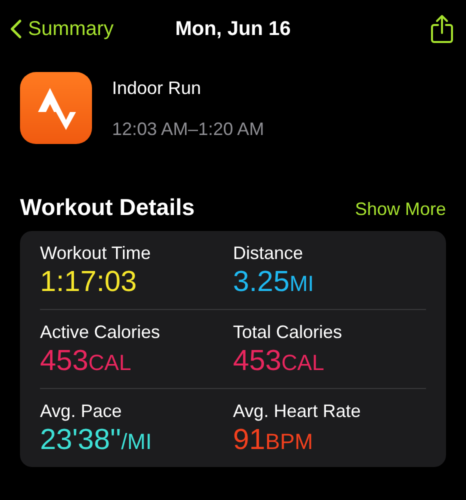  Describe the element at coordinates (273, 282) in the screenshot. I see `metric-value: 3.25MI` at that location.